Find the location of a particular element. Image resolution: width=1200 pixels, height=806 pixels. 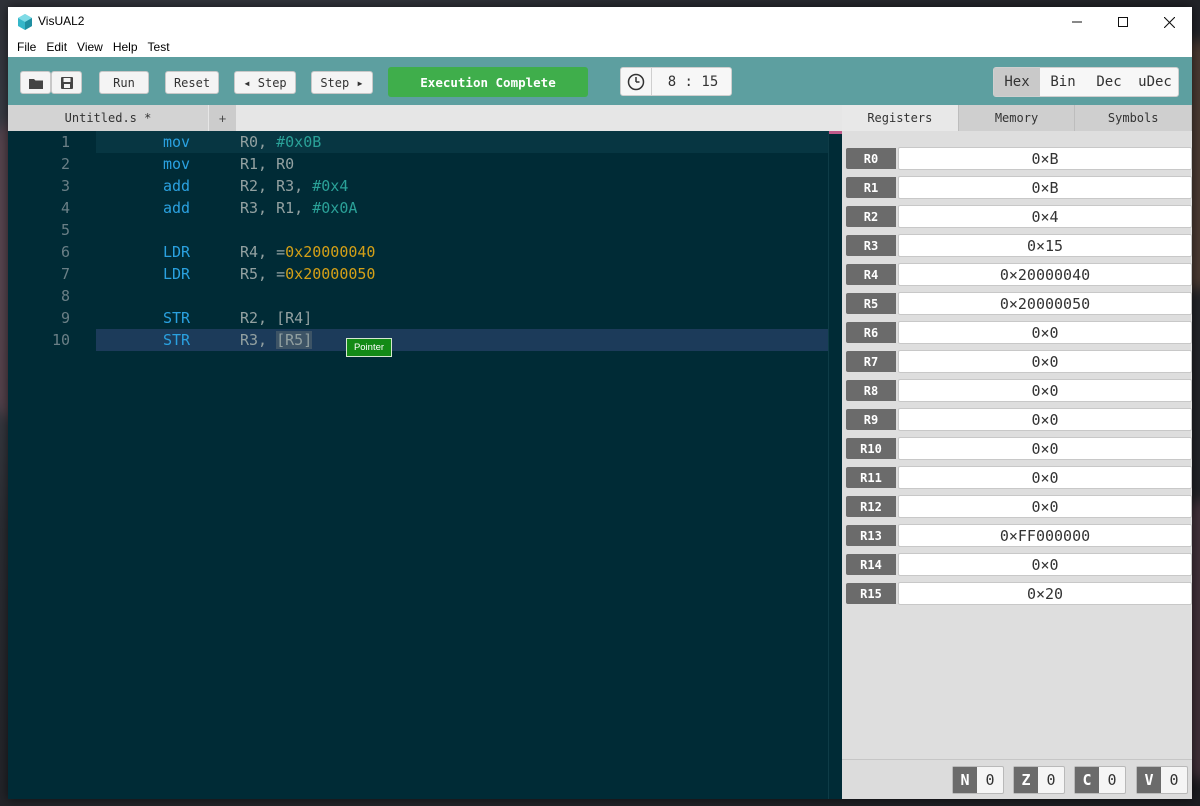

operand: #0x4 is located at coordinates (330, 186).